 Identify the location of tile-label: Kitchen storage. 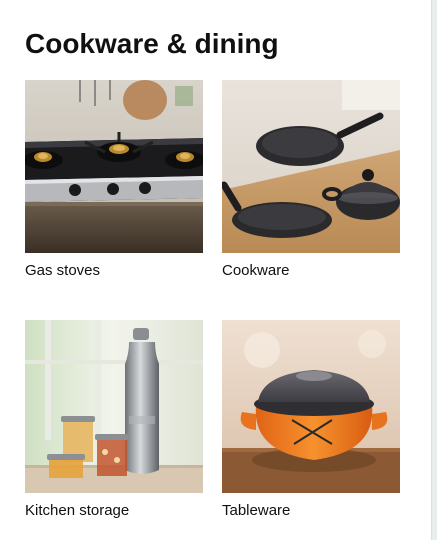
(77, 510).